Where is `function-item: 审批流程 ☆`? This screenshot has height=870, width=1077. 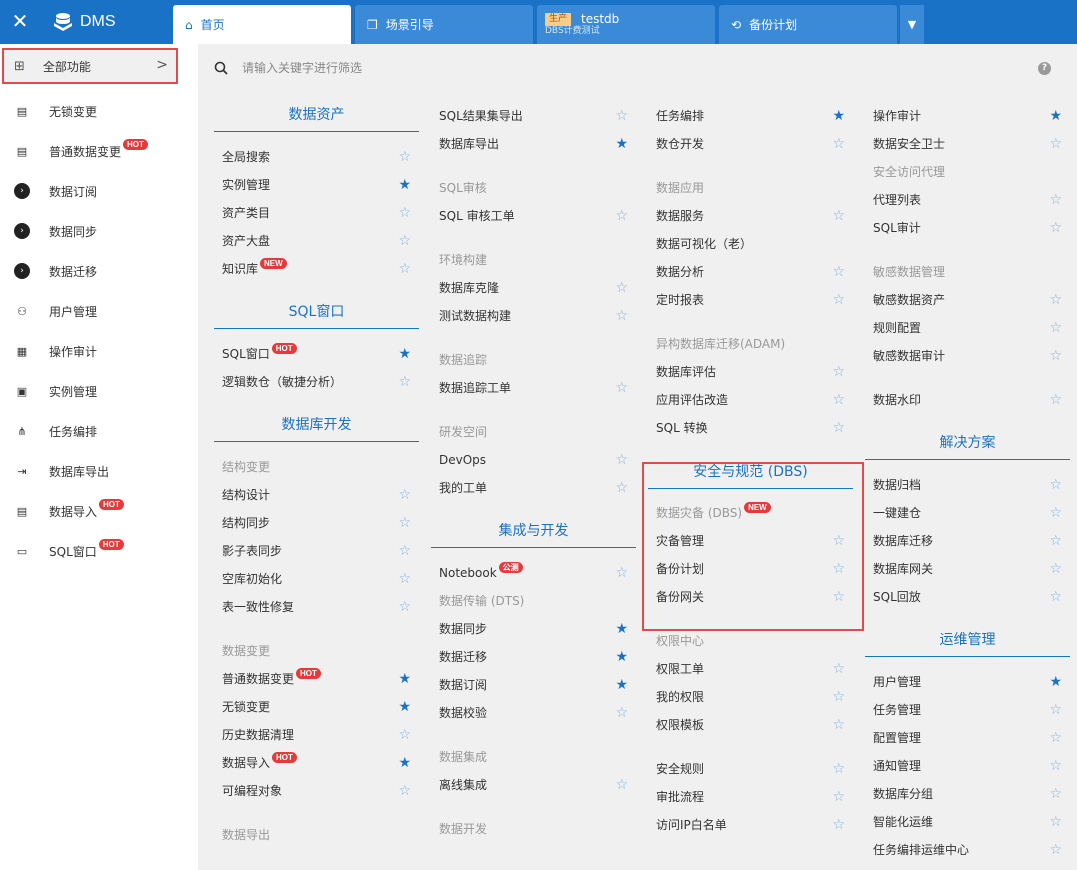 function-item: 审批流程 ☆ is located at coordinates (750, 797).